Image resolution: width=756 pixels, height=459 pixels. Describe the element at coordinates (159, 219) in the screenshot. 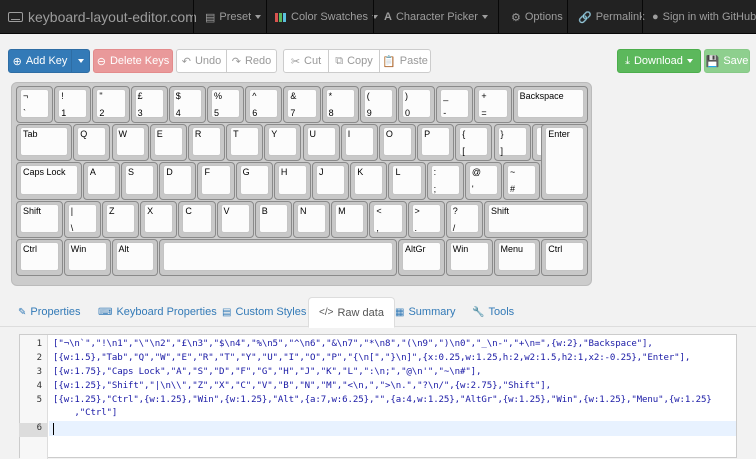

I see `key: X` at that location.